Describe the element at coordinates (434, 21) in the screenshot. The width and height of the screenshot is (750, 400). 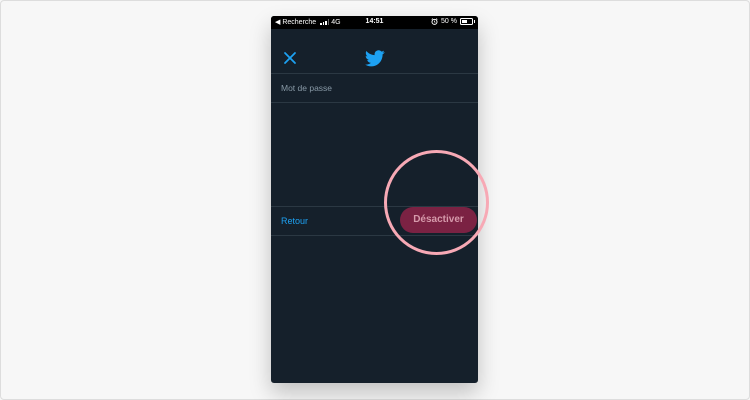
I see `alarm-icon` at that location.